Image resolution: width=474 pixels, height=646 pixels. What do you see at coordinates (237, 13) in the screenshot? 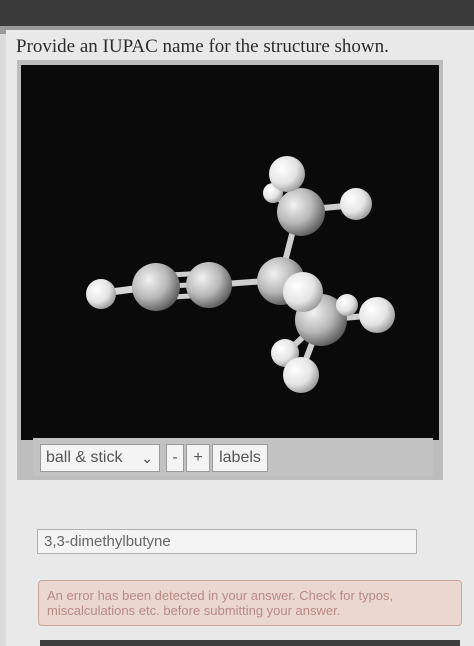
I see `browser-top-bar` at bounding box center [237, 13].